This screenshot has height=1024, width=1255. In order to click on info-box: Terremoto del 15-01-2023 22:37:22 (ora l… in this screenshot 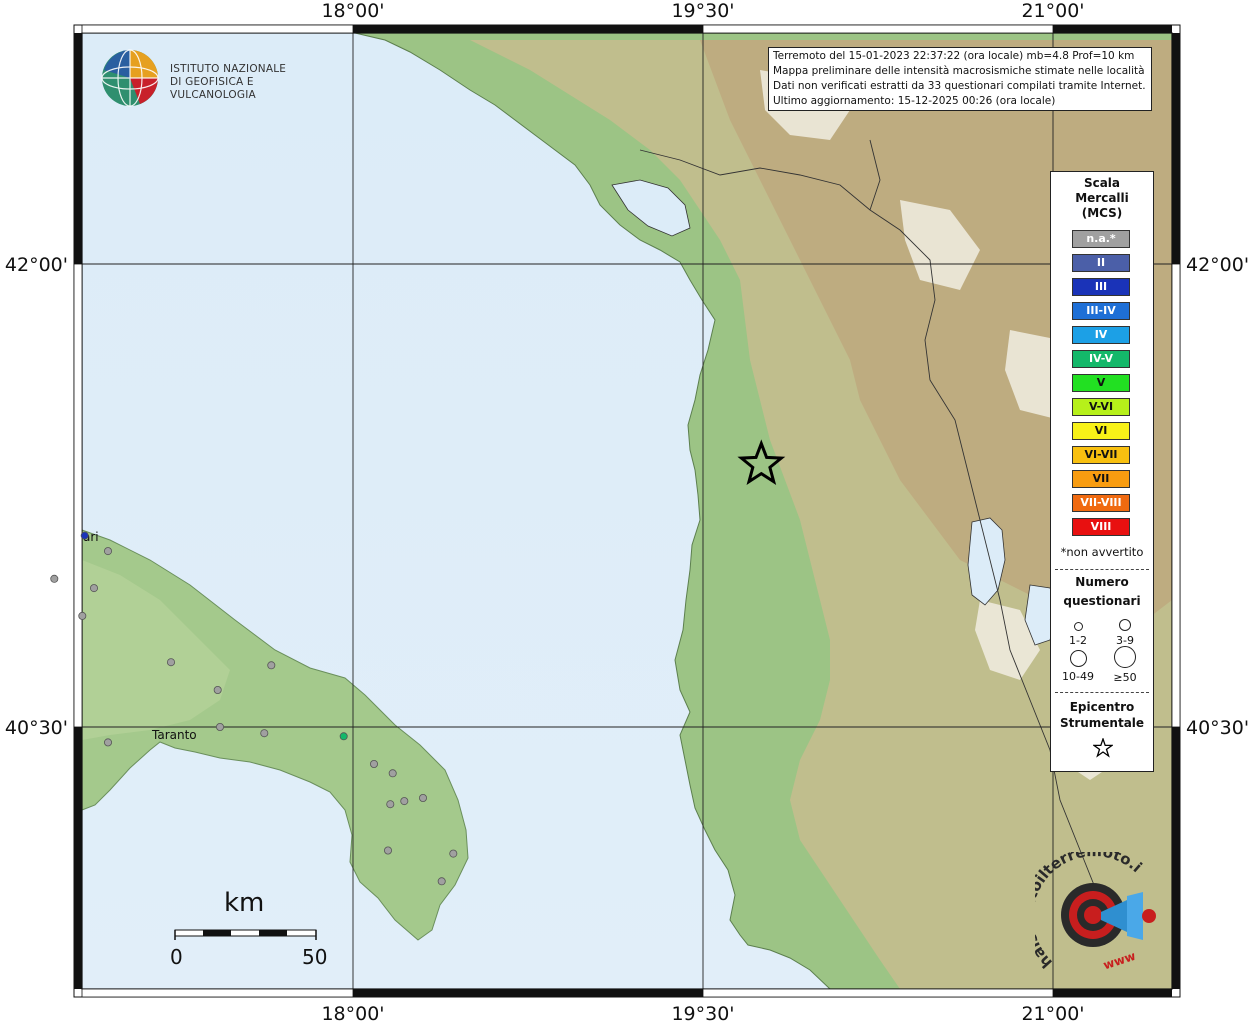, I will do `click(960, 79)`.